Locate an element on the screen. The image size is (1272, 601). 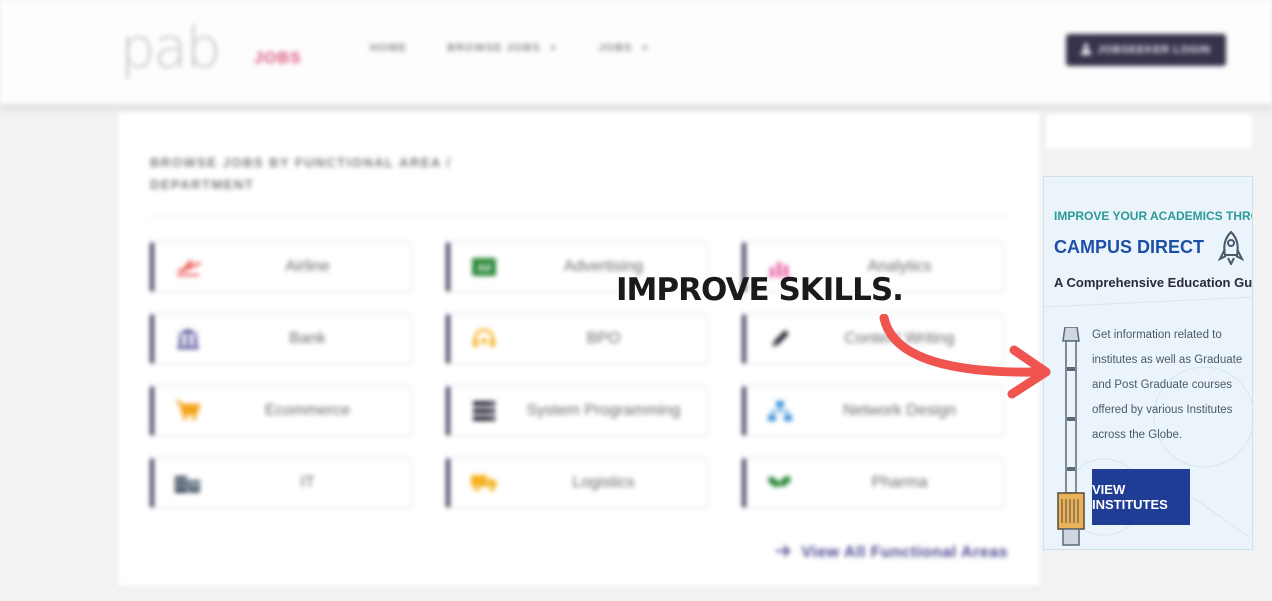
ad-brand: CAMPUS DIRECT is located at coordinates (1129, 247).